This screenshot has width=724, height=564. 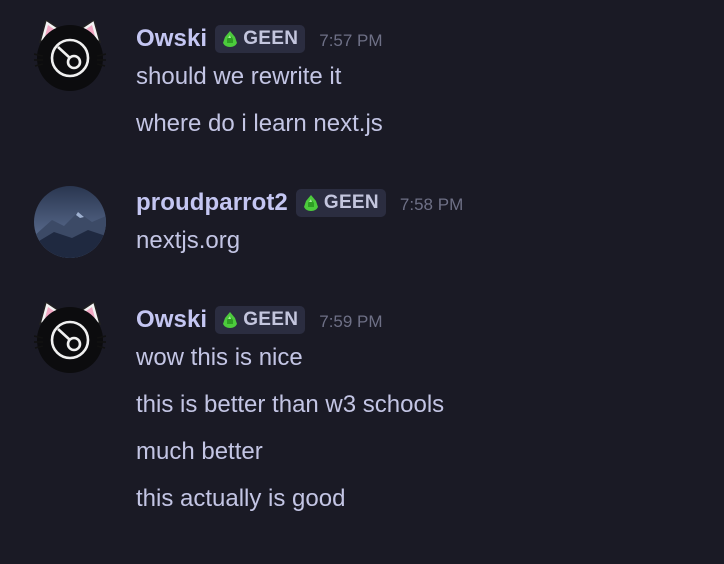 What do you see at coordinates (199, 451) in the screenshot?
I see `message-line: much better` at bounding box center [199, 451].